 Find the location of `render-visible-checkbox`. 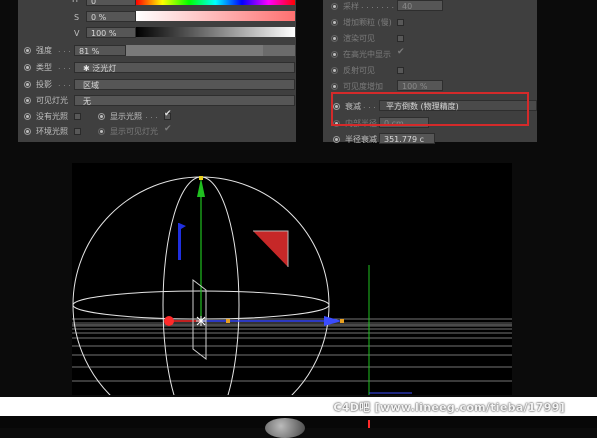

render-visible-checkbox is located at coordinates (400, 38).